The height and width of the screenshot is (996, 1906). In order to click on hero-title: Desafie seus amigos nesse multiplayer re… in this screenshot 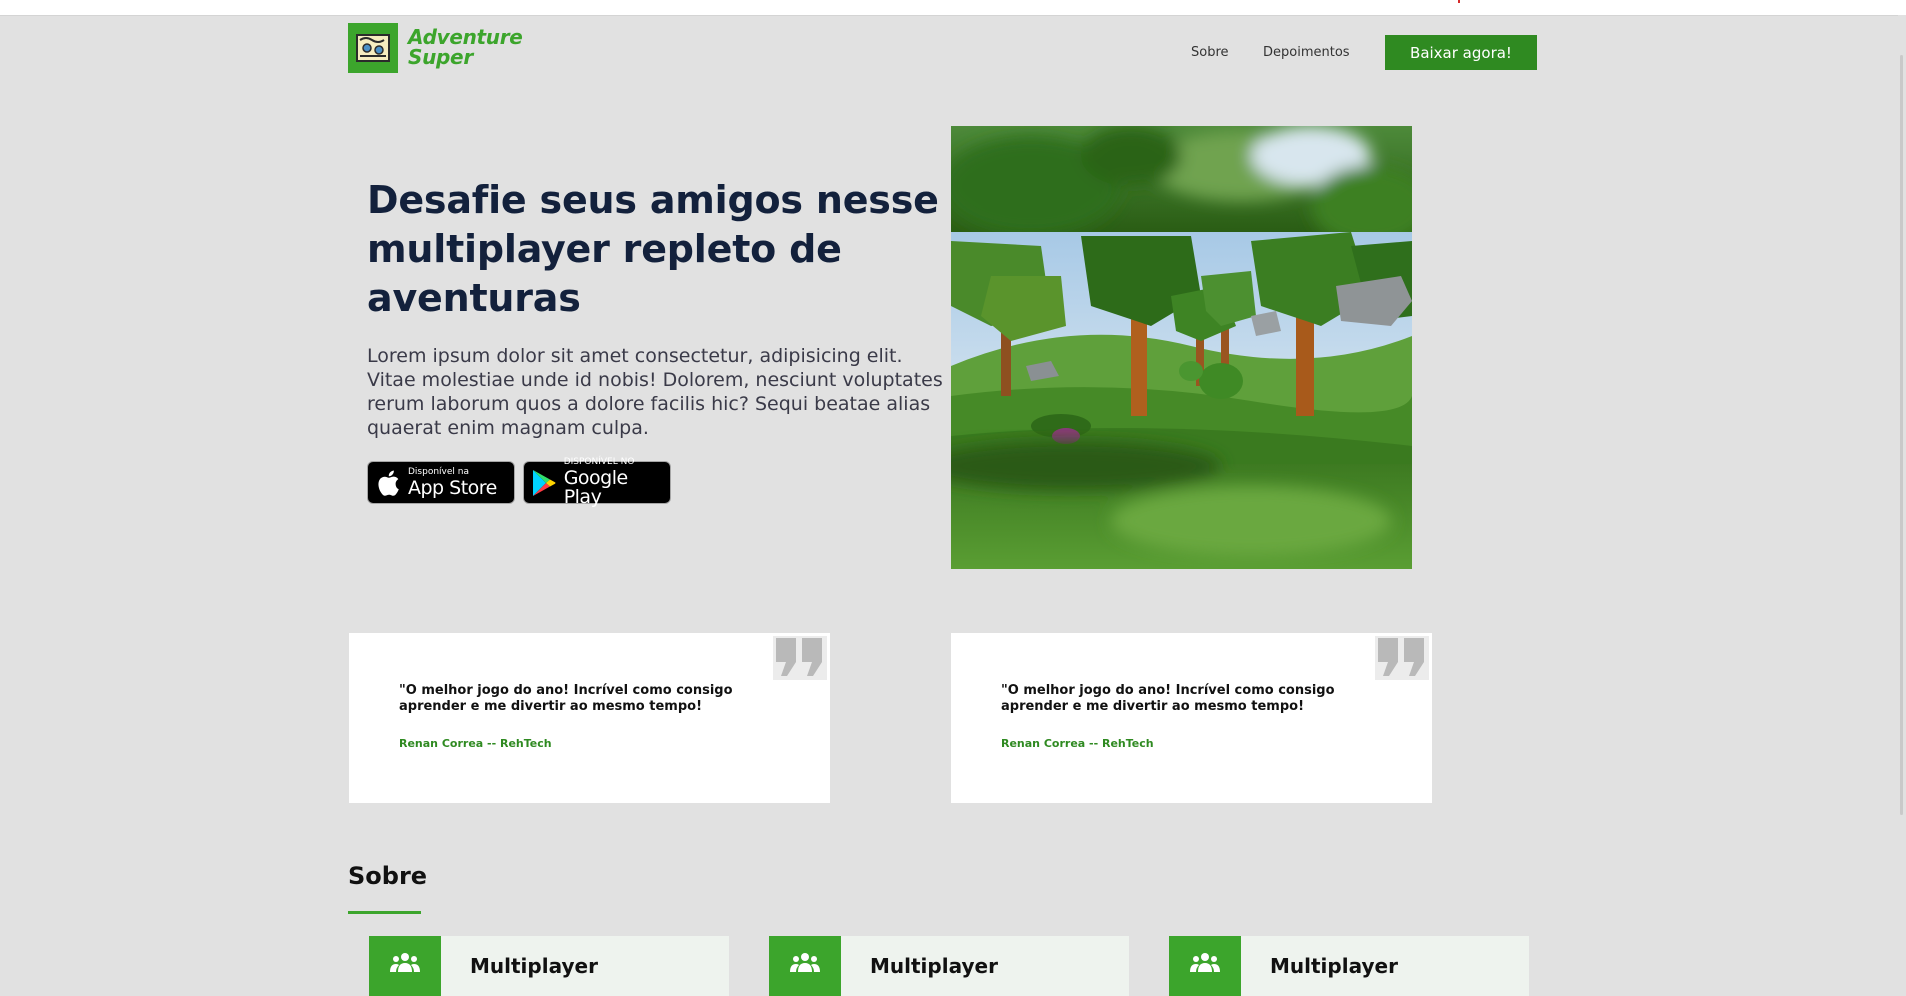, I will do `click(653, 249)`.